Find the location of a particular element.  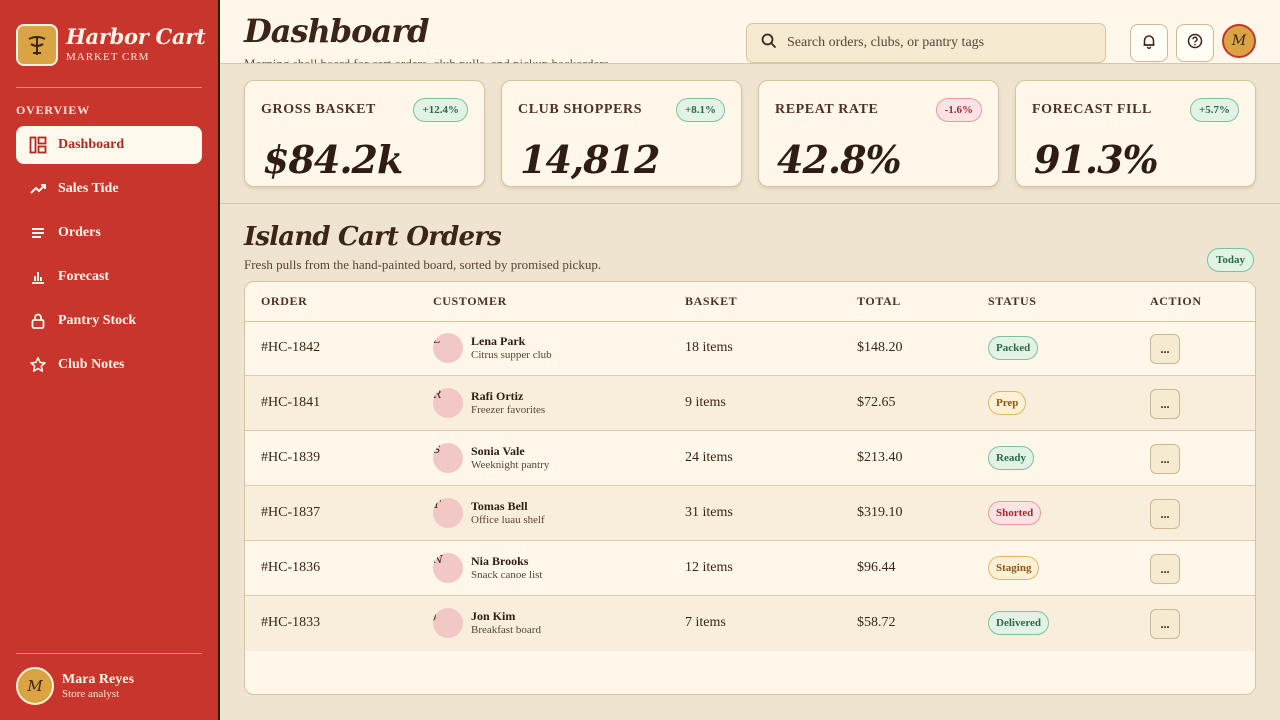

bell-icon is located at coordinates (1149, 43).